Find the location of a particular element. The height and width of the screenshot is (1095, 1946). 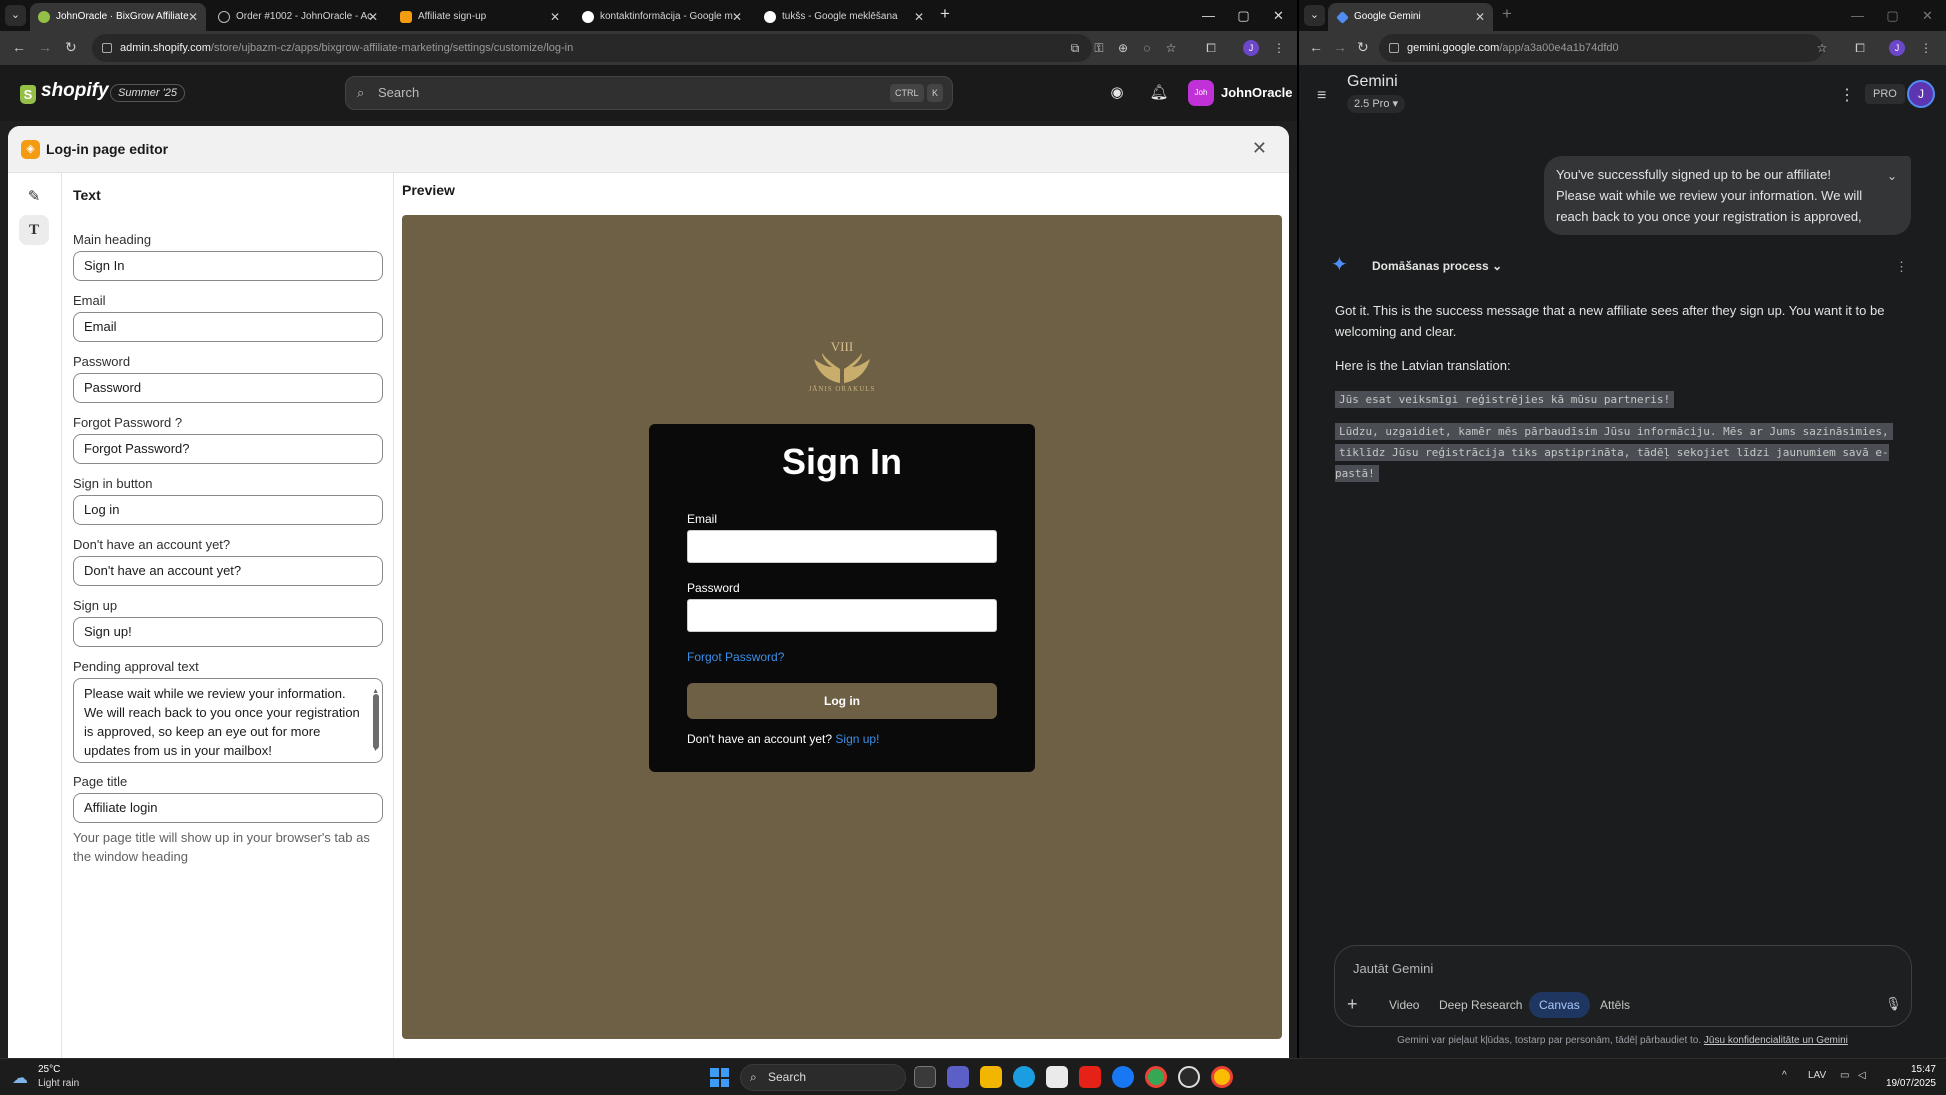

shopify-search-input: ⌕ Search CTRL K is located at coordinates (649, 93).